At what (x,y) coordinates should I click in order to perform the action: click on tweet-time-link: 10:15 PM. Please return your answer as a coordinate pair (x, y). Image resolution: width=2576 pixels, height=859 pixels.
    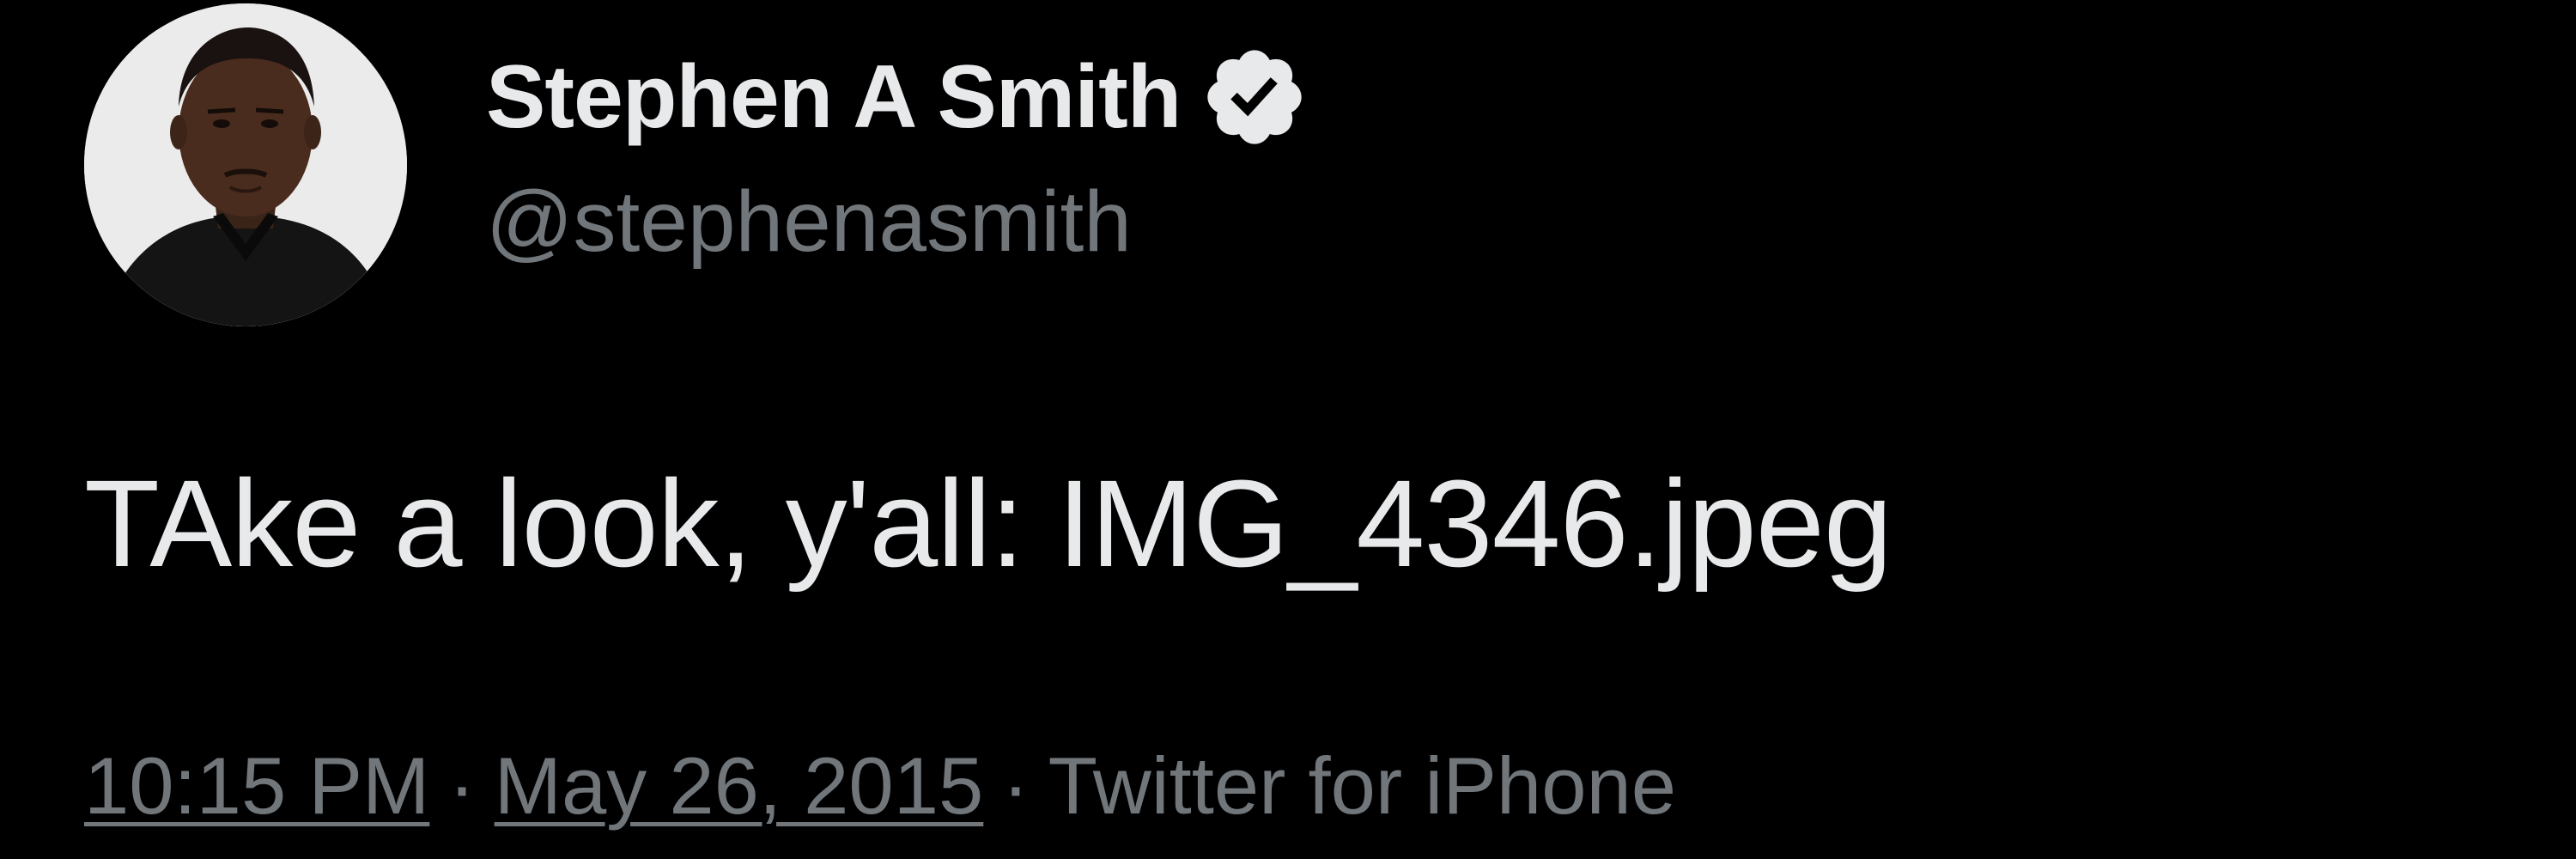
    Looking at the image, I should click on (257, 786).